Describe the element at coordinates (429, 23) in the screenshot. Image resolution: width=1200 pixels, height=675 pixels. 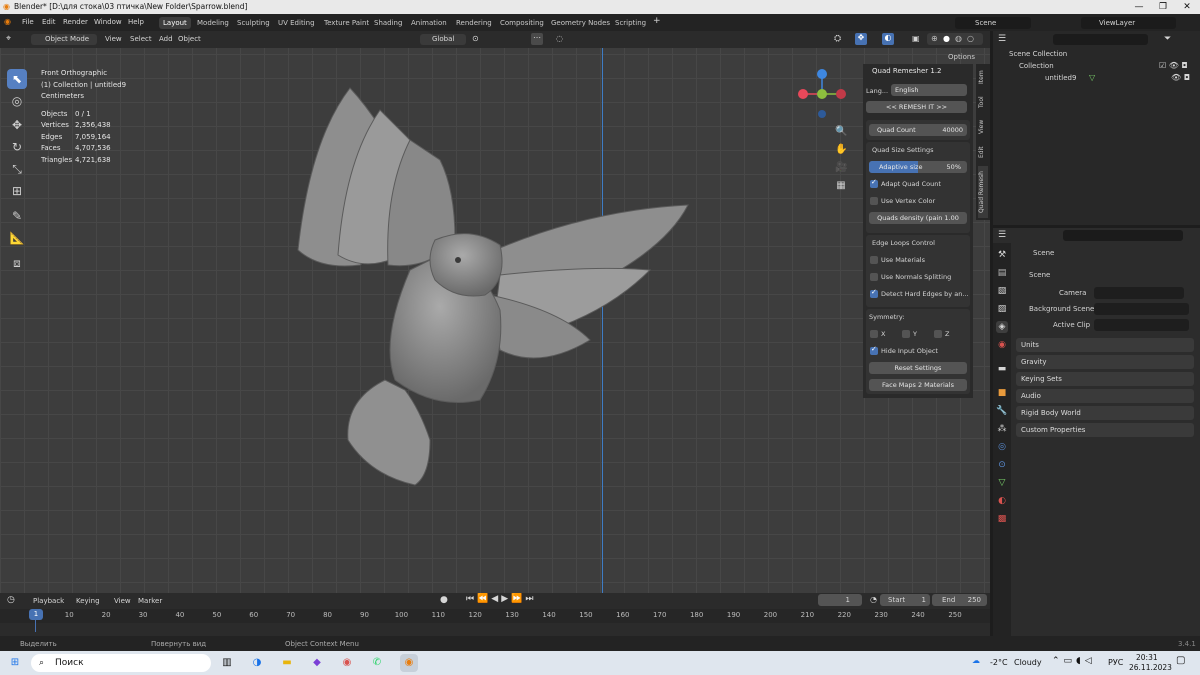
I see `tab-animation: Animation` at that location.